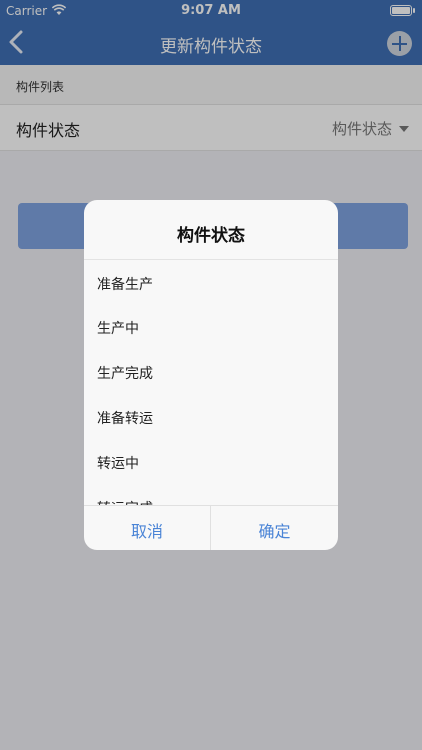  Describe the element at coordinates (211, 416) in the screenshot. I see `option-item: 准备转运` at that location.